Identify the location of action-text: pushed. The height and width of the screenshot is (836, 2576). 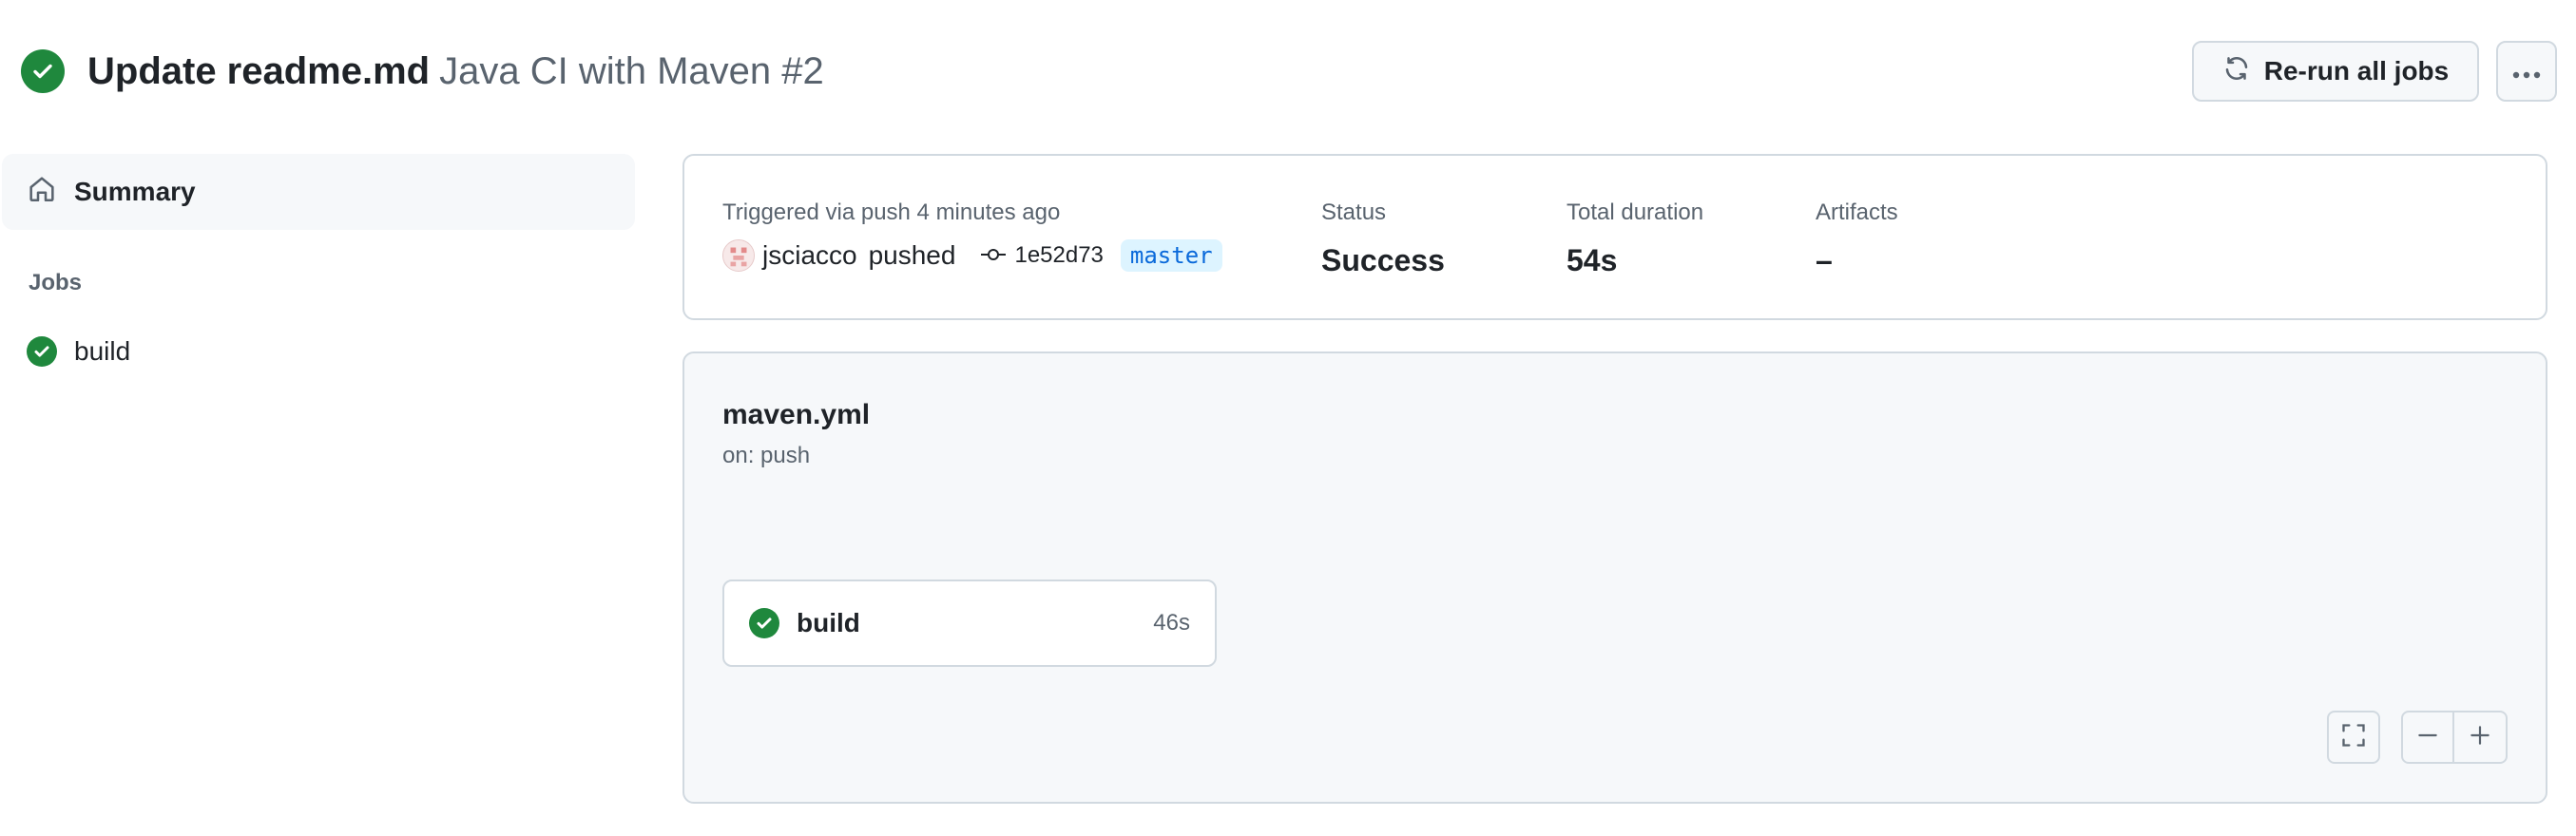
(912, 255).